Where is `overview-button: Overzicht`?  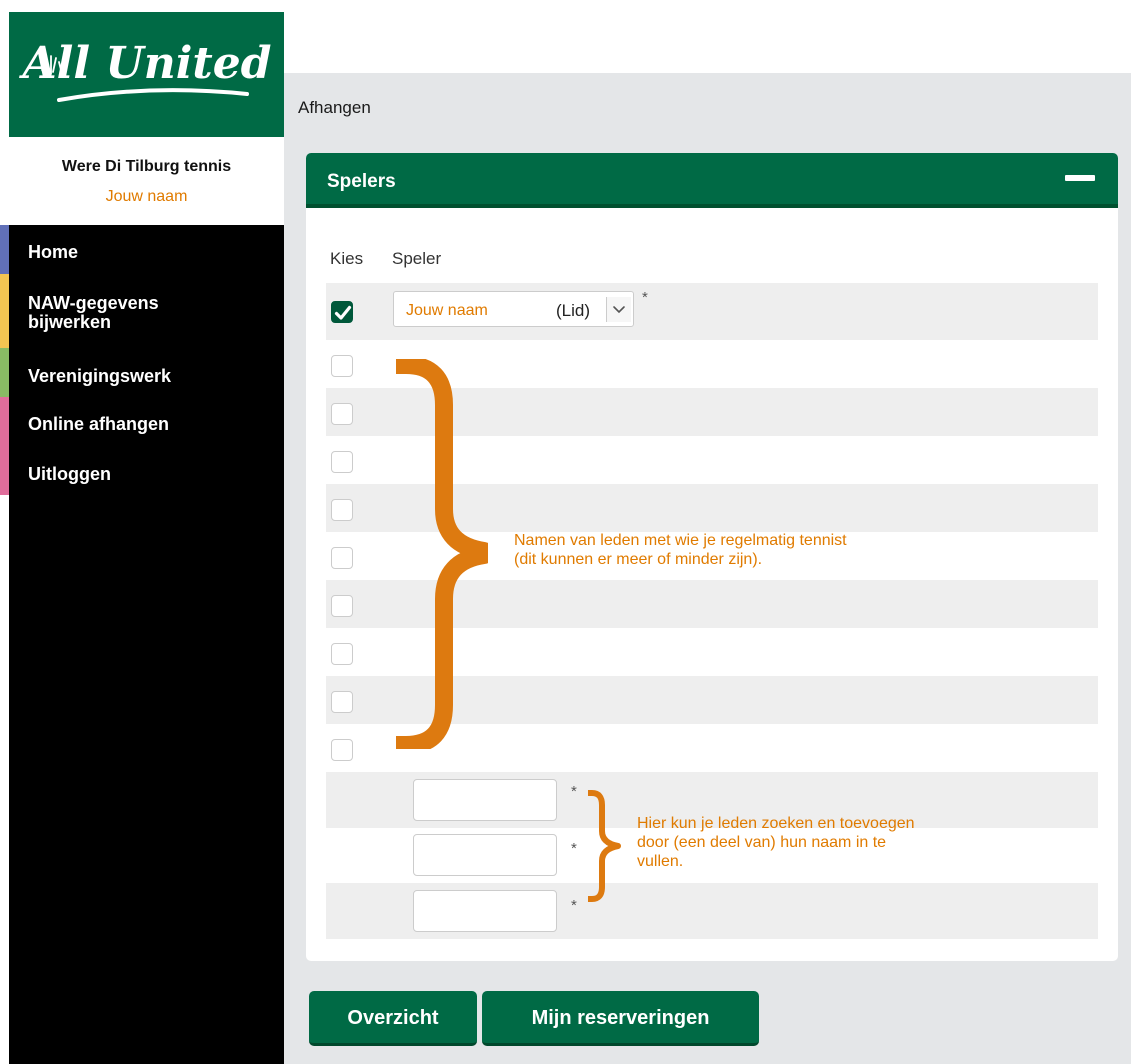
overview-button: Overzicht is located at coordinates (393, 1018).